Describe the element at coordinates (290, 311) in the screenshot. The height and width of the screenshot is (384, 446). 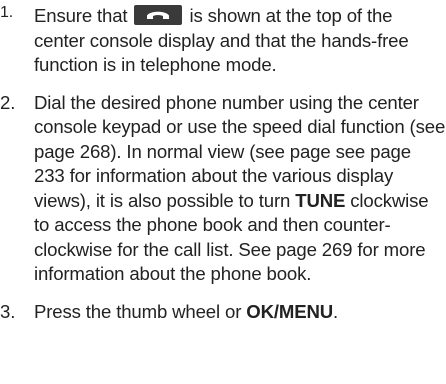
I see `control-name-ok-menu: OK/MENU` at that location.